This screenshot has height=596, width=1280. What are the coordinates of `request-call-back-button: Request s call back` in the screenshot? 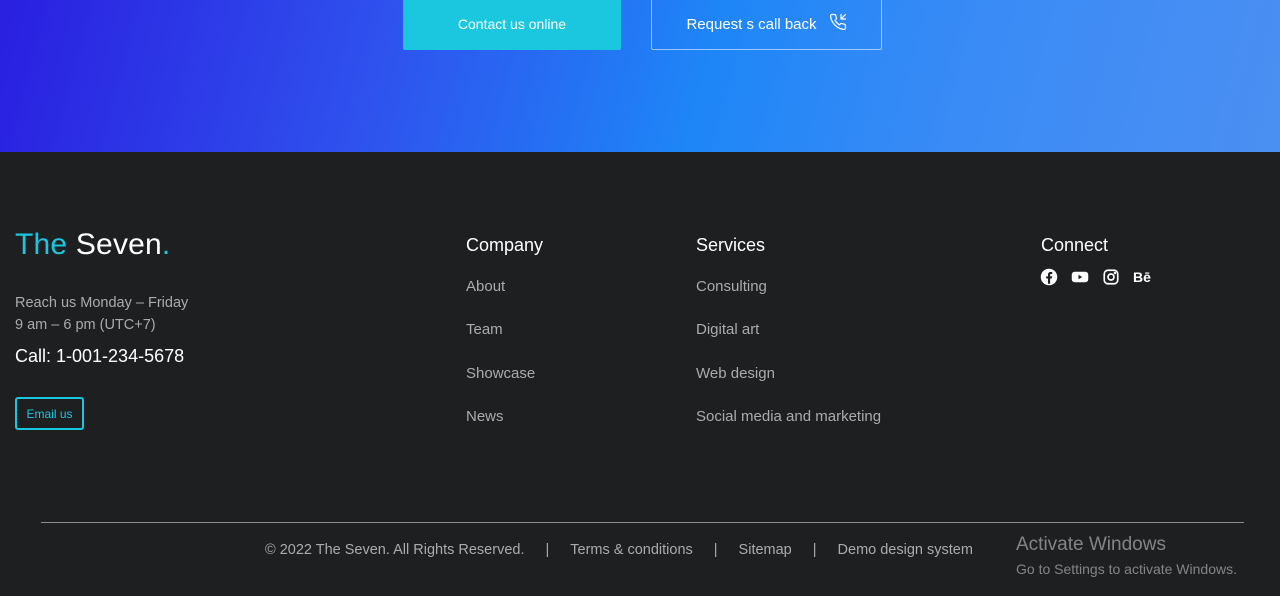 It's located at (766, 25).